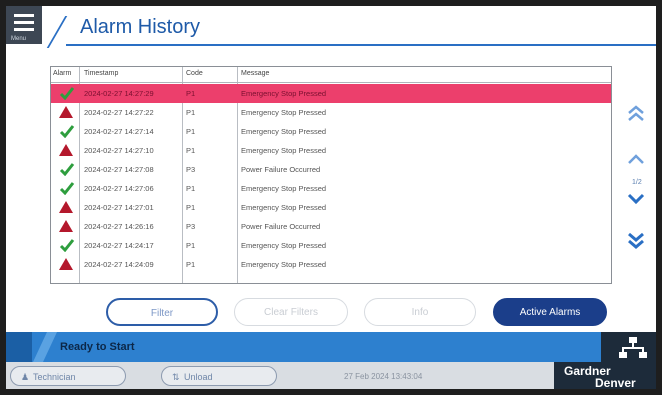 This screenshot has width=662, height=395. Describe the element at coordinates (176, 377) in the screenshot. I see `unload-icon: ⇅` at that location.